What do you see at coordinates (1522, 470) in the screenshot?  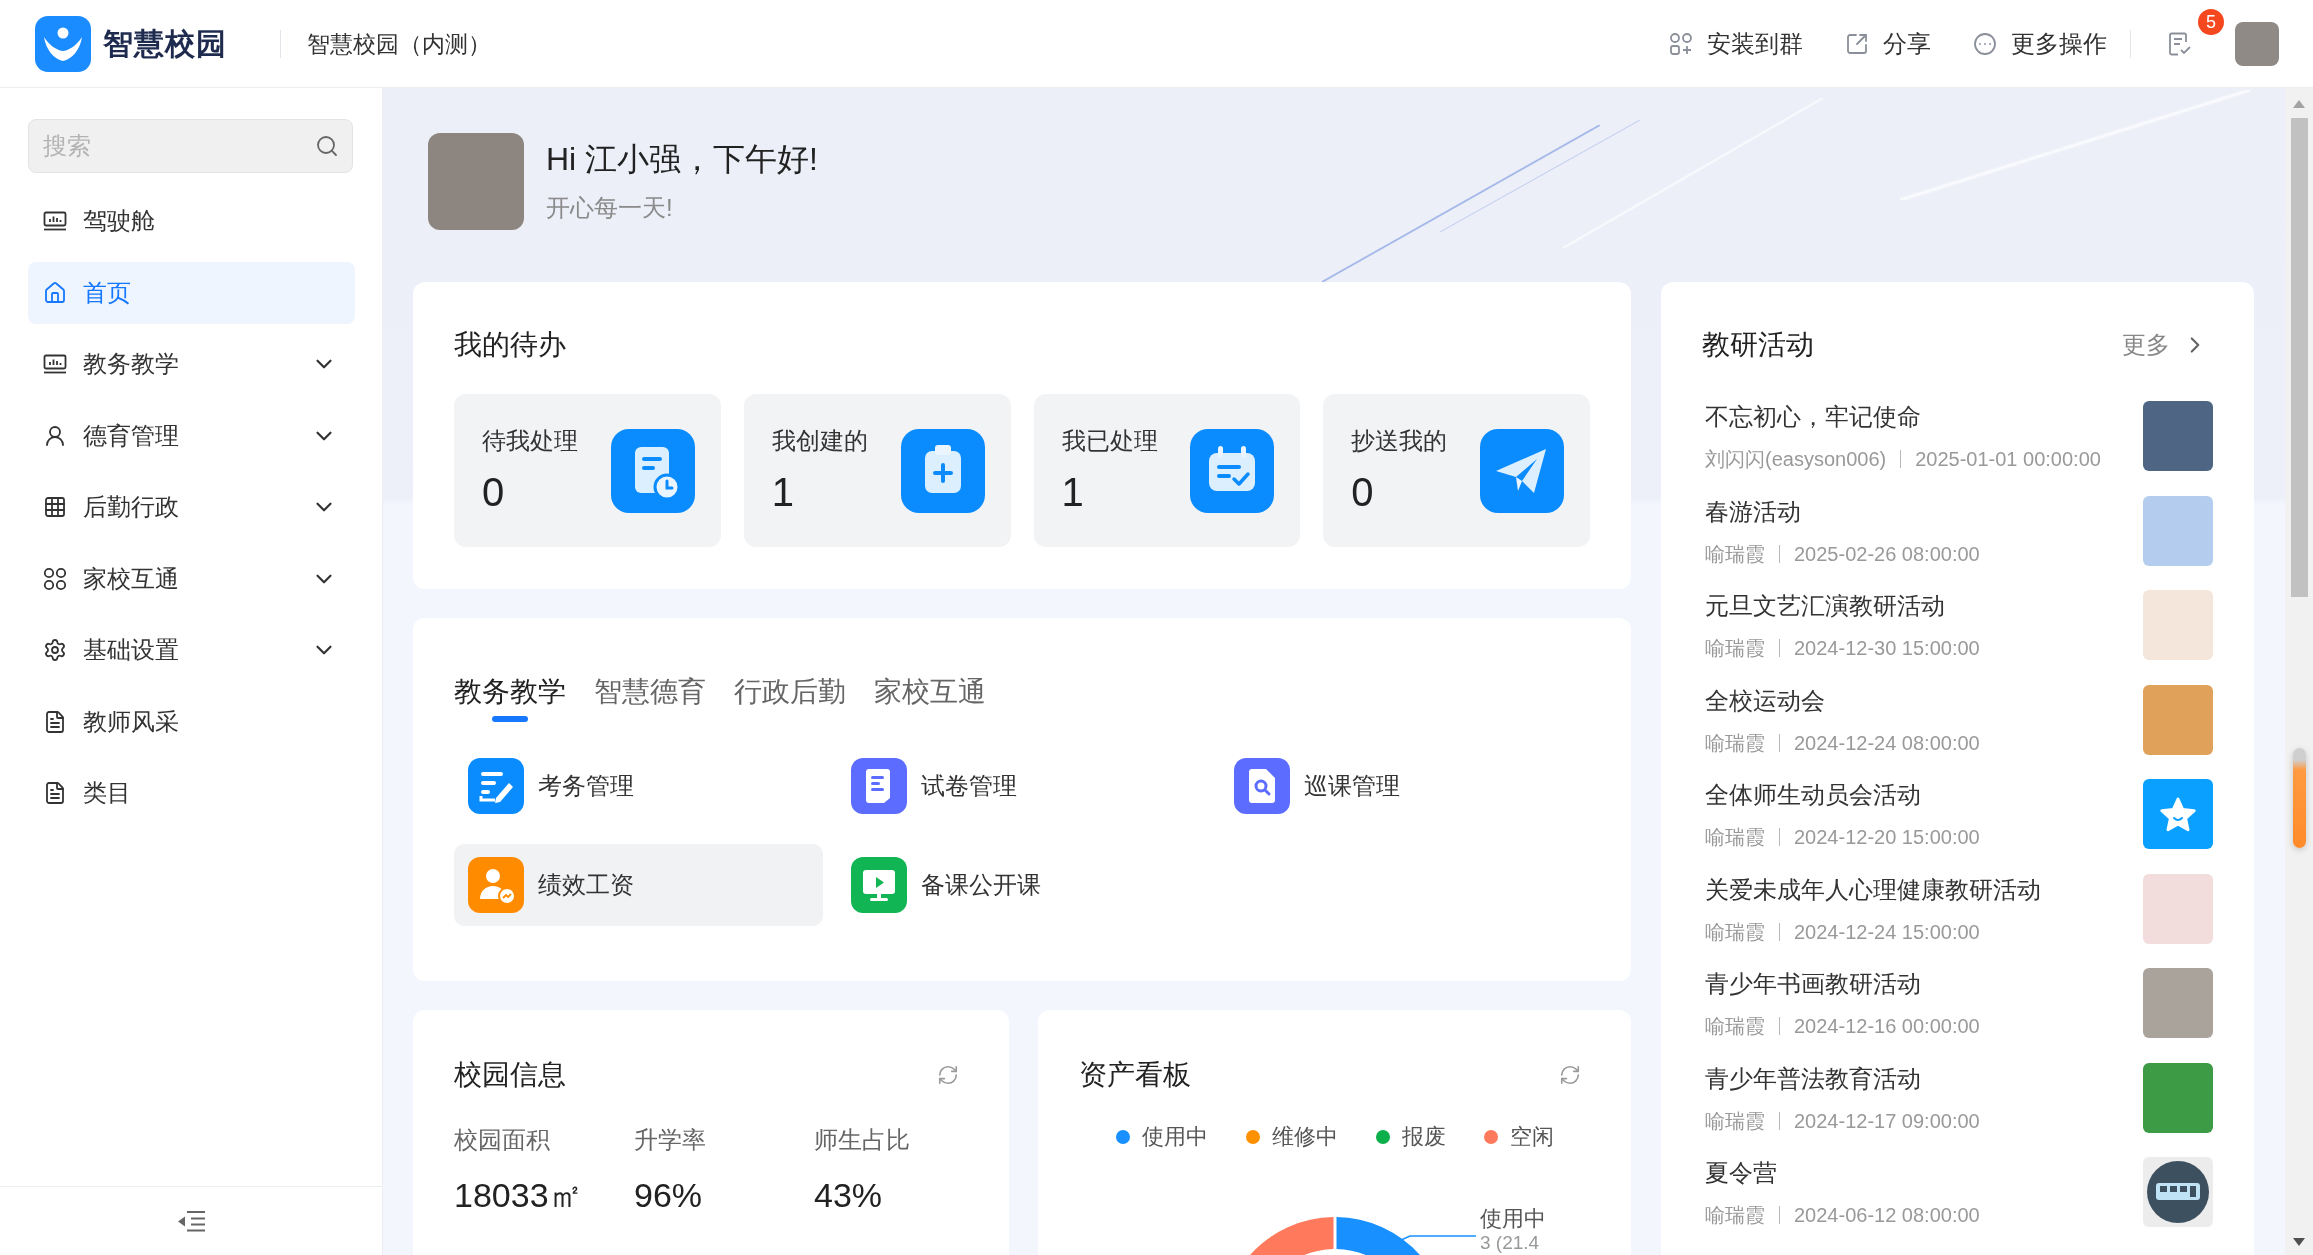 I see `paper-plane-icon` at bounding box center [1522, 470].